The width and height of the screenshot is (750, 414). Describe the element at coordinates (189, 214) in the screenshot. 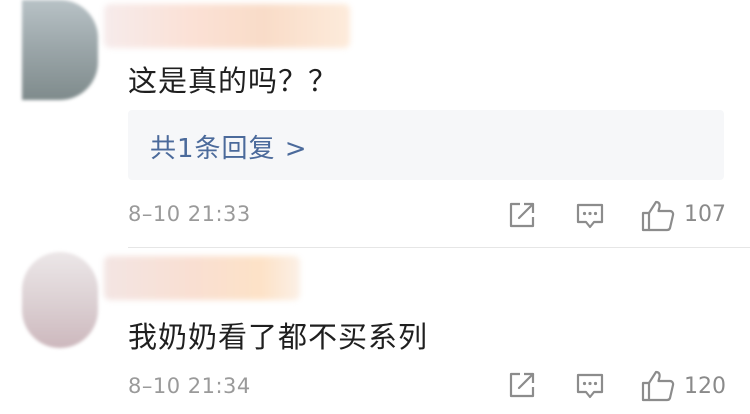

I see `comment-timestamp: 8–10 21:33` at that location.